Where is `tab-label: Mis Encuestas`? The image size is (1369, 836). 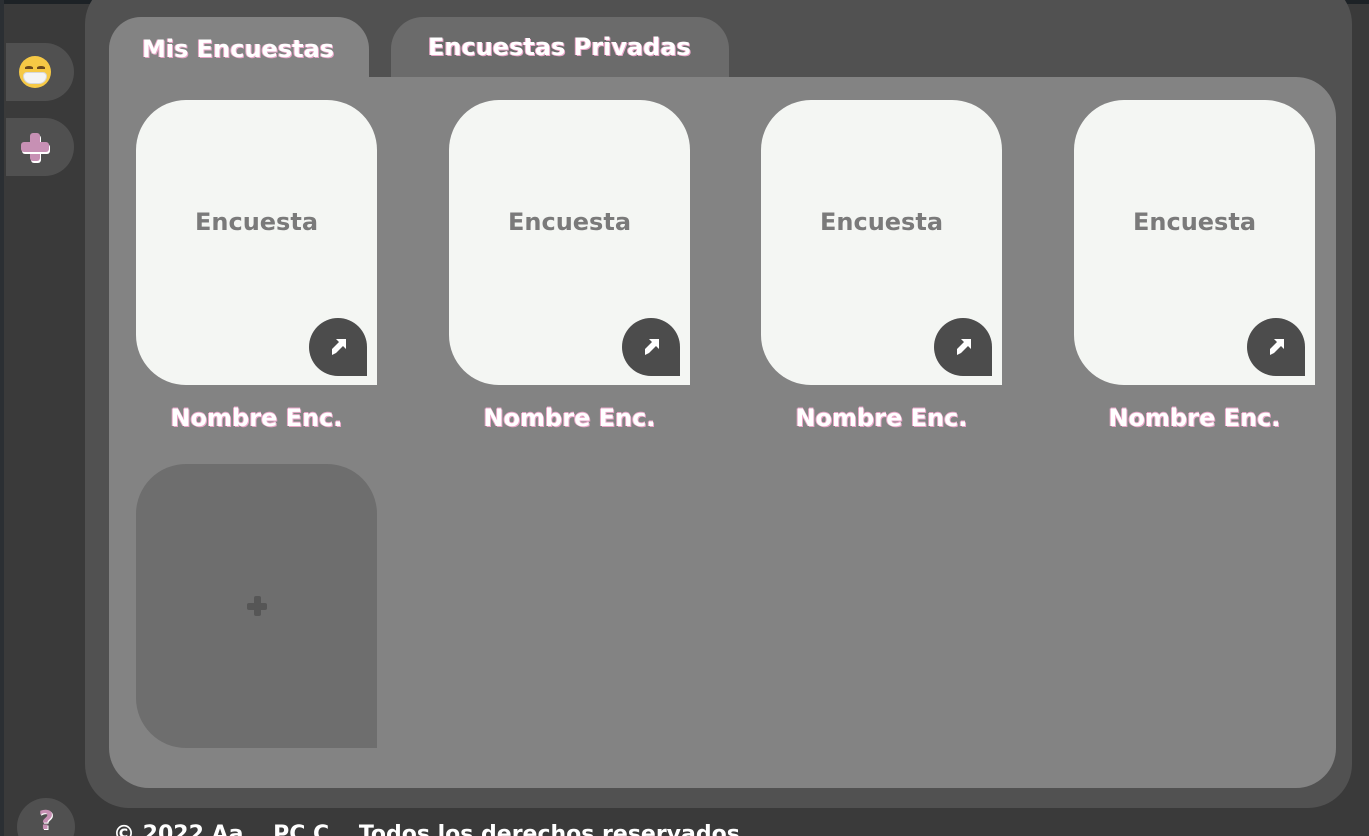
tab-label: Mis Encuestas is located at coordinates (238, 49).